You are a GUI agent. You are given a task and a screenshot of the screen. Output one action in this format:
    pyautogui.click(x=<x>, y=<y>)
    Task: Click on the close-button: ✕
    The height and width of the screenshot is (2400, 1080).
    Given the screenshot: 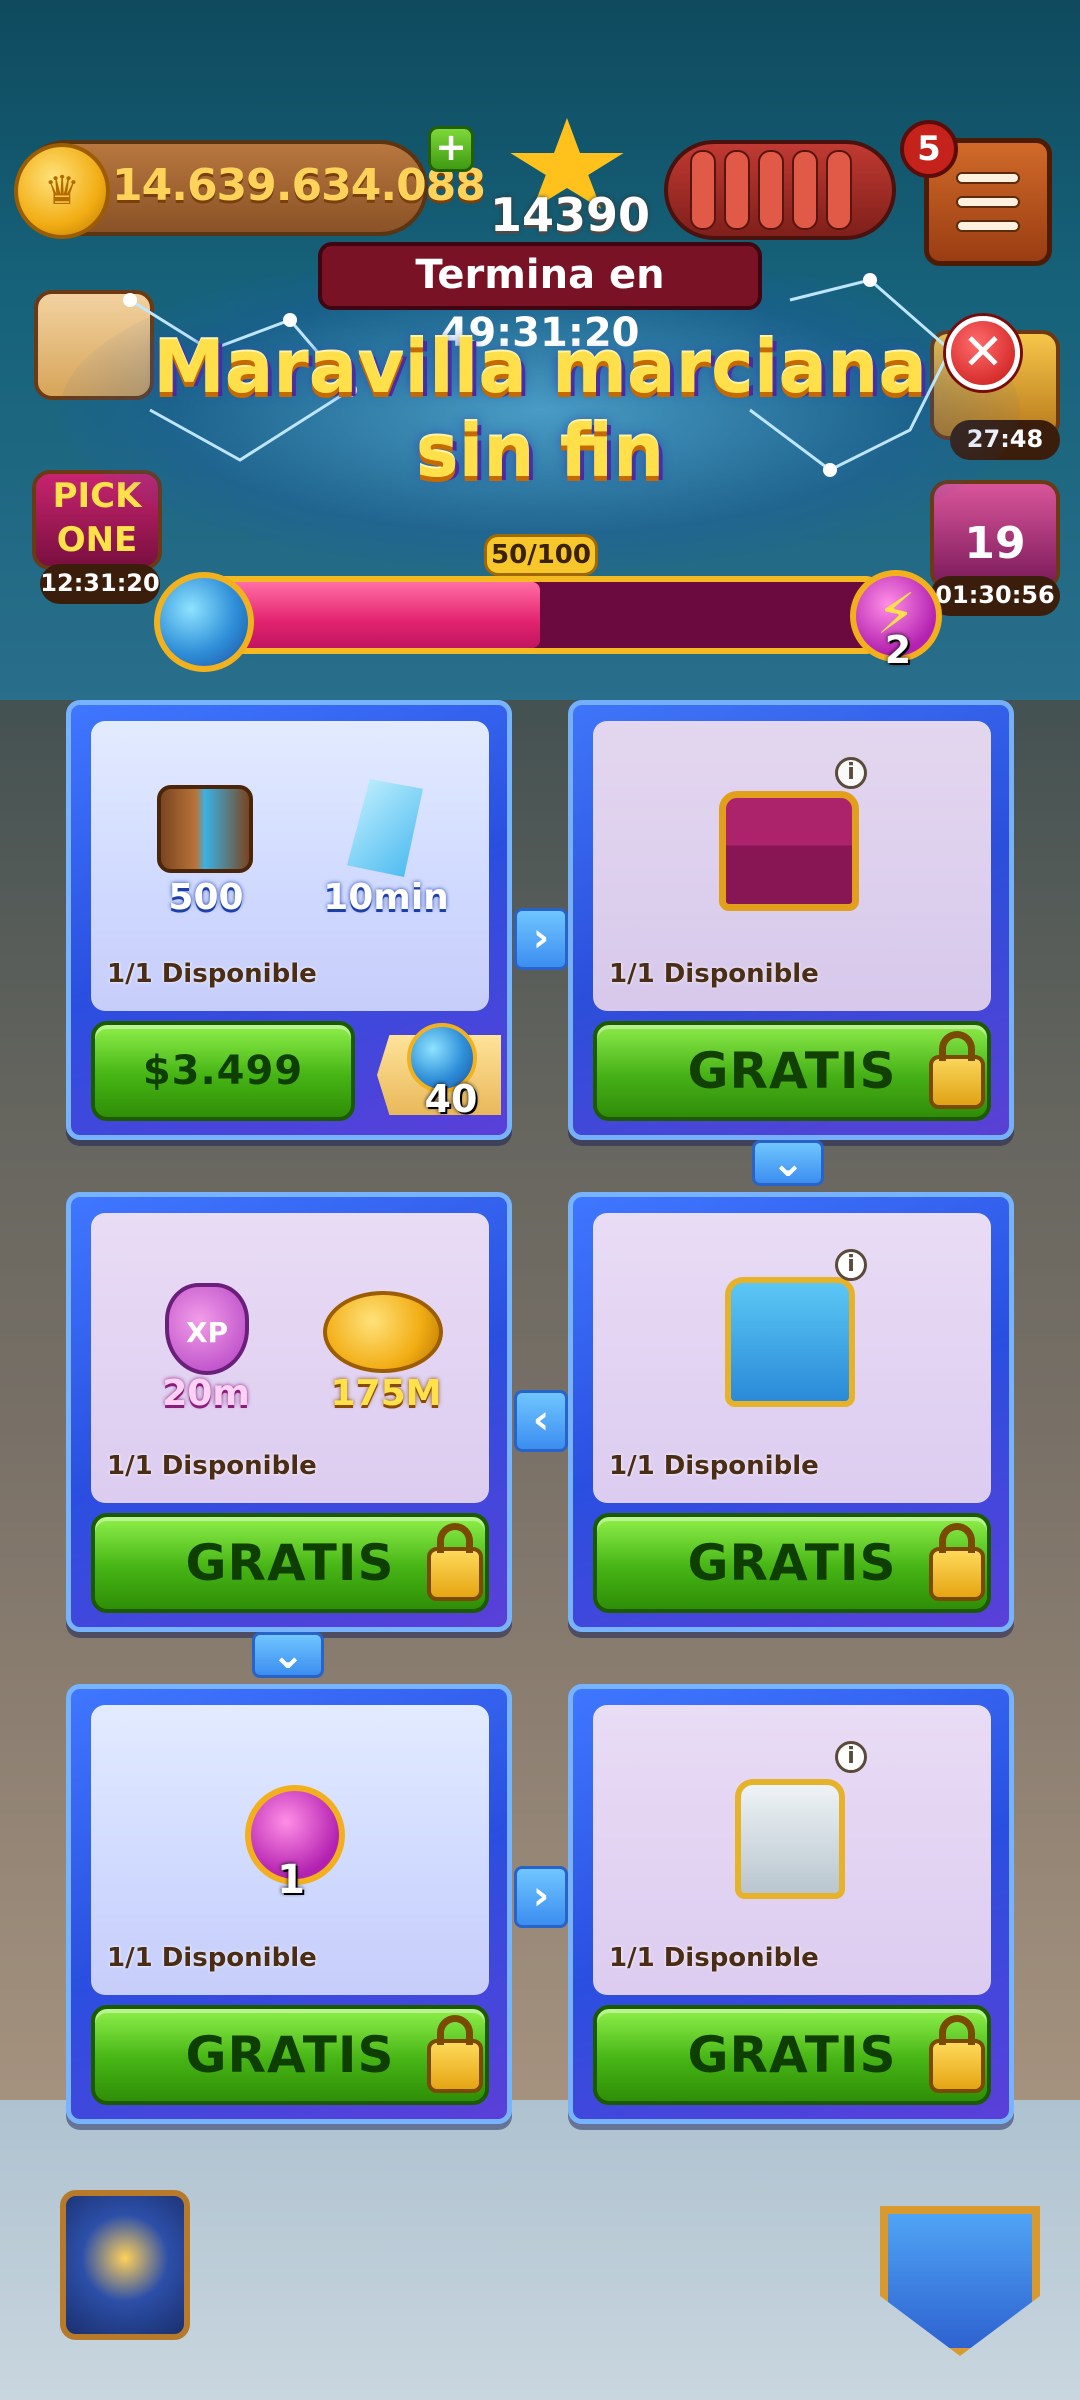 What is the action you would take?
    pyautogui.click(x=983, y=353)
    